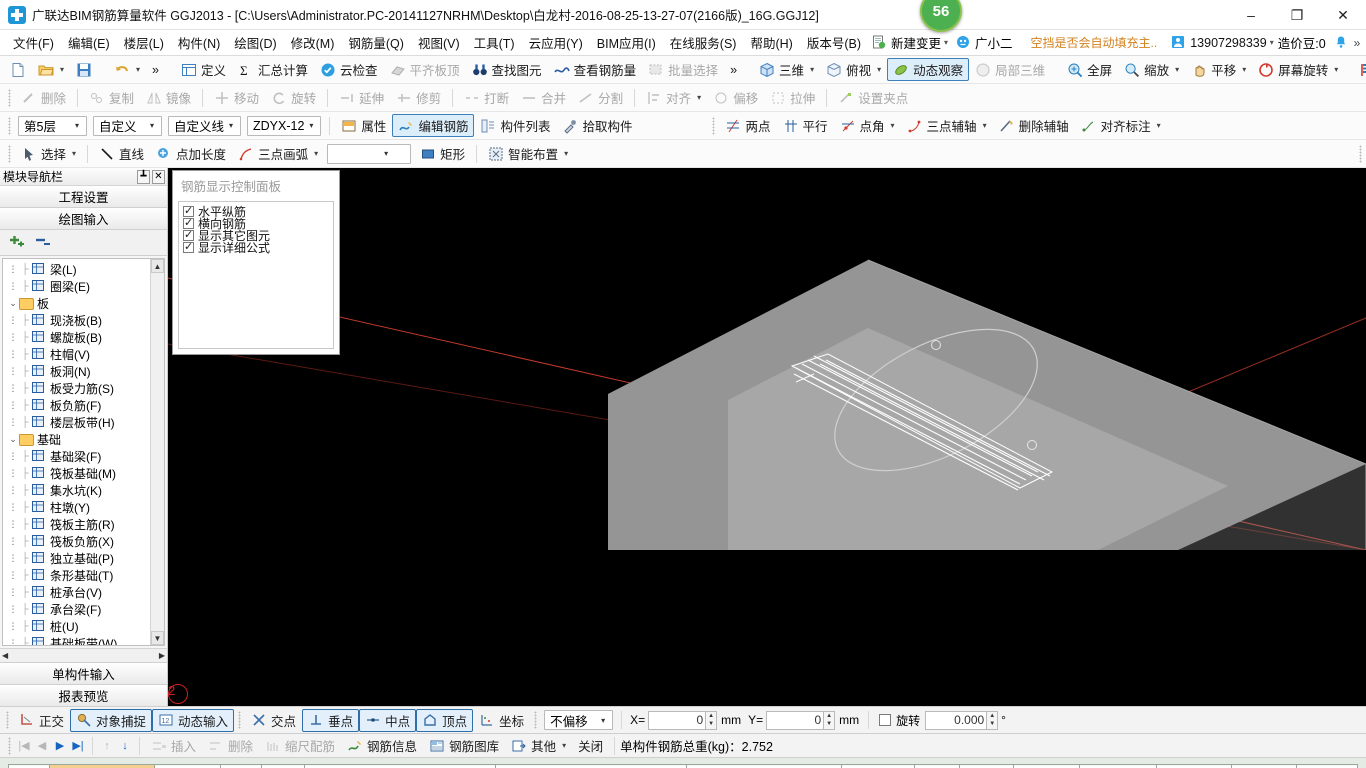 This screenshot has width=1366, height=768. Describe the element at coordinates (83, 524) in the screenshot. I see `tree-item: ⋮ ├ 筏板主筋(R)` at that location.